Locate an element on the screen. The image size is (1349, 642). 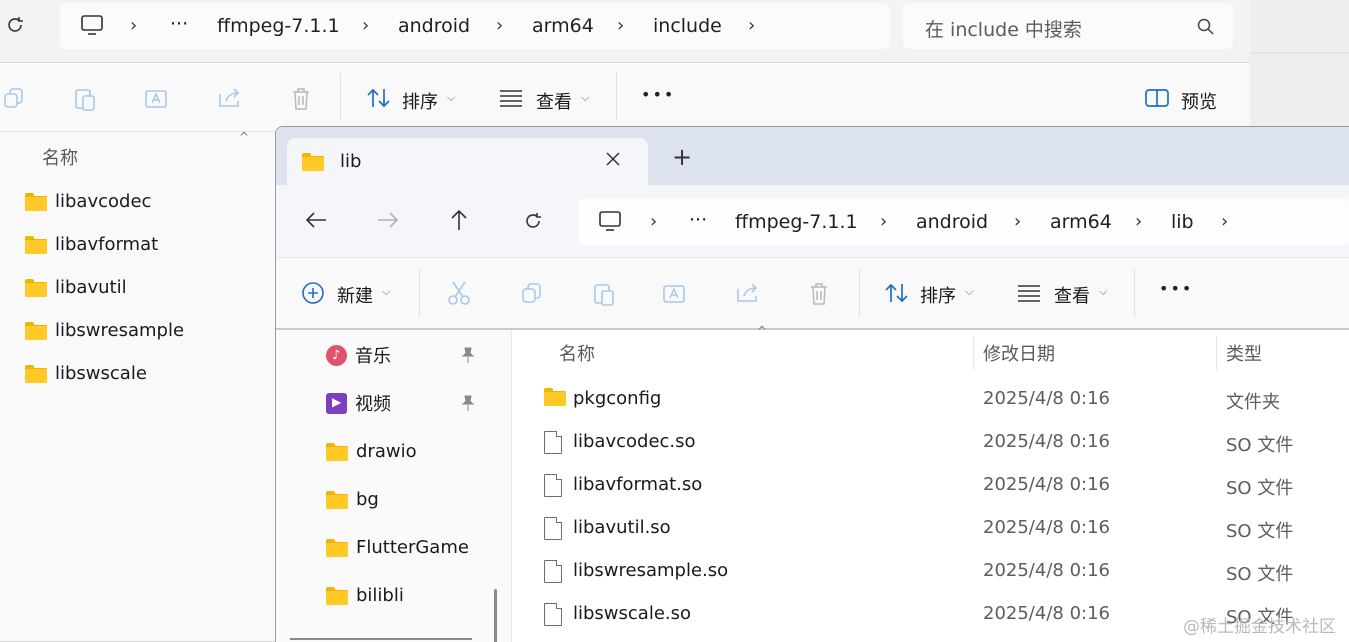
preview-pane-icon is located at coordinates (1158, 98).